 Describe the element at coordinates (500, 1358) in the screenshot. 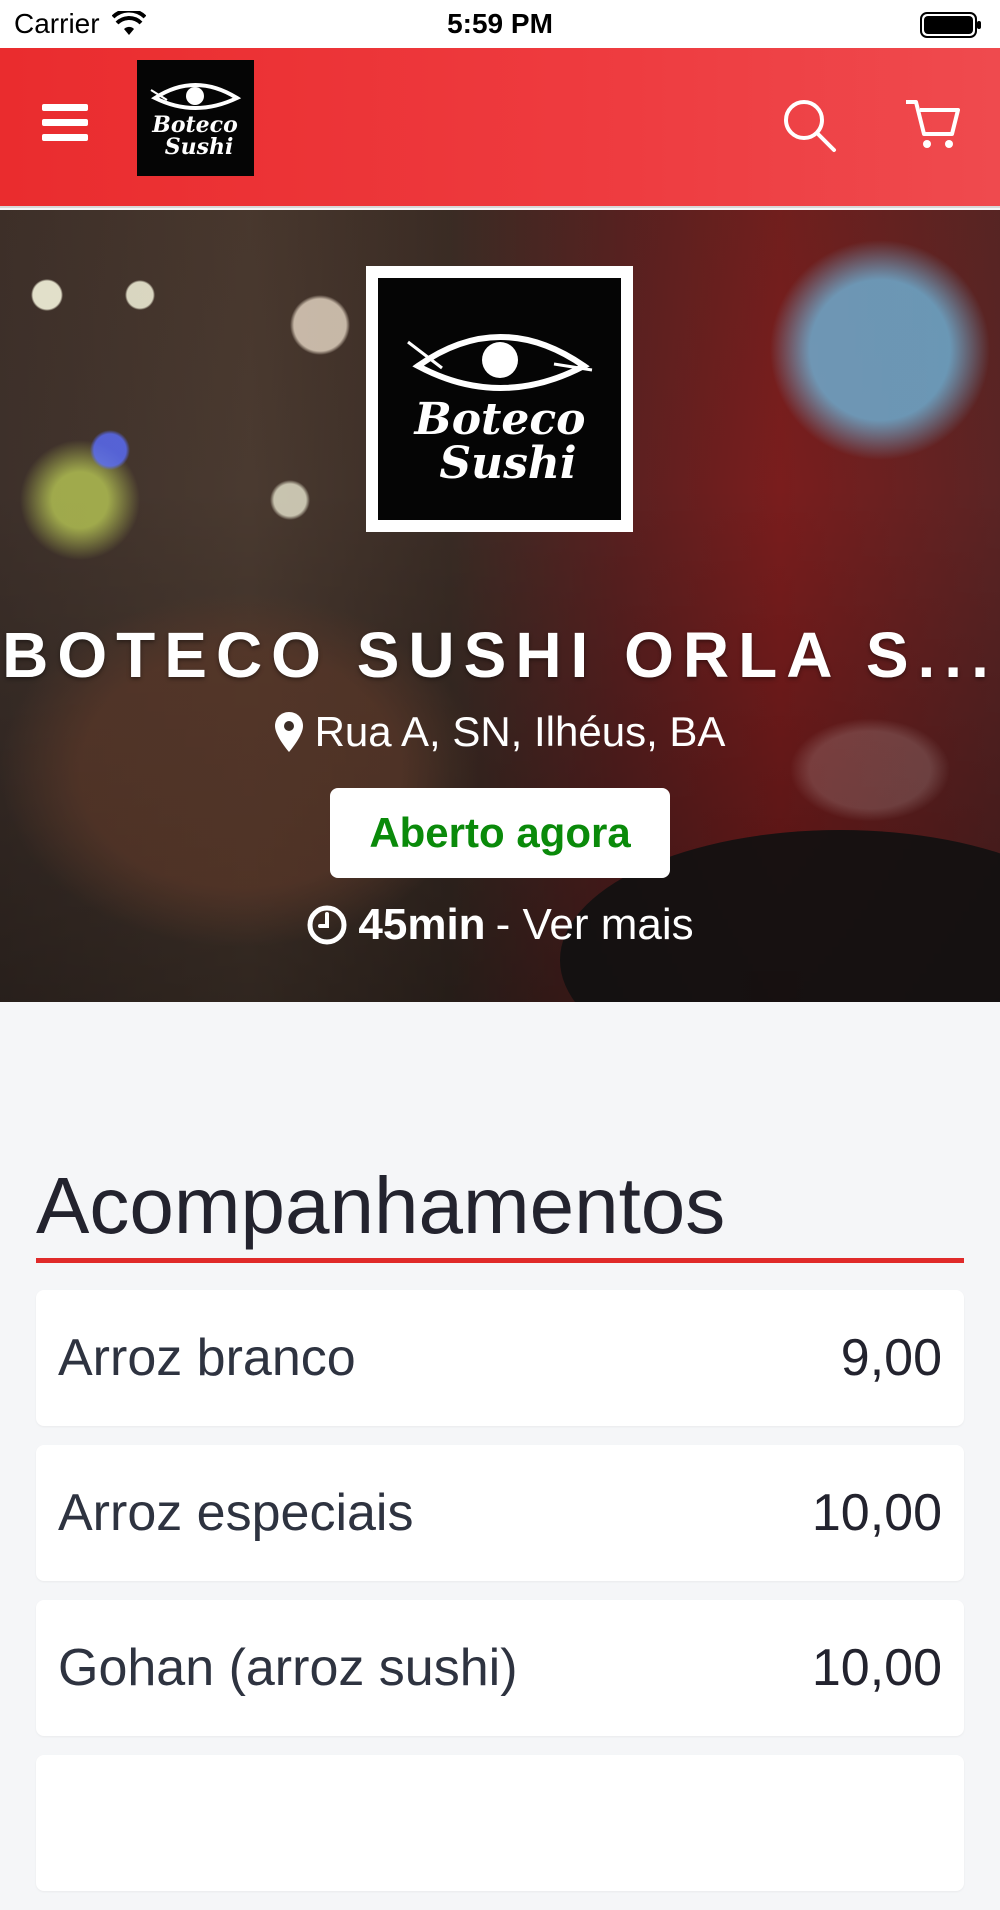

I see `menu-item: Arroz branco 9,00` at that location.